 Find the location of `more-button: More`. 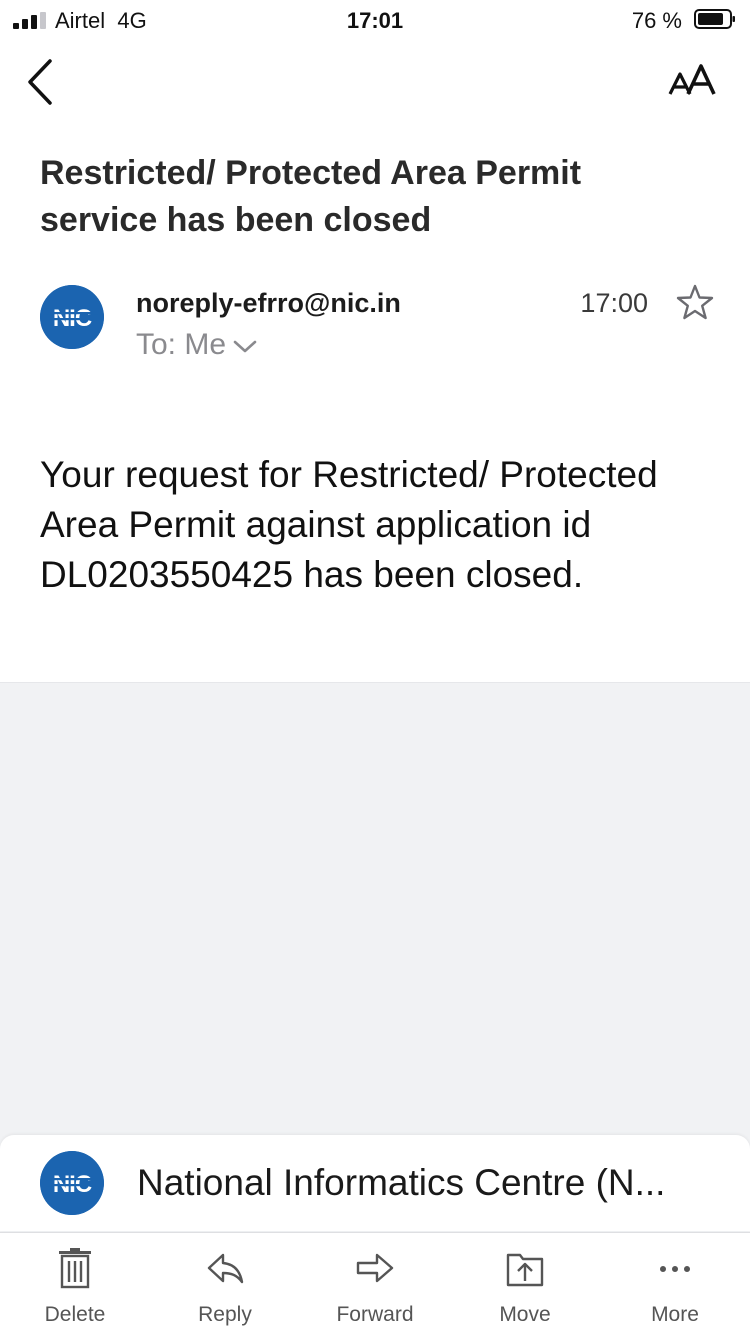

more-button: More is located at coordinates (675, 1284).